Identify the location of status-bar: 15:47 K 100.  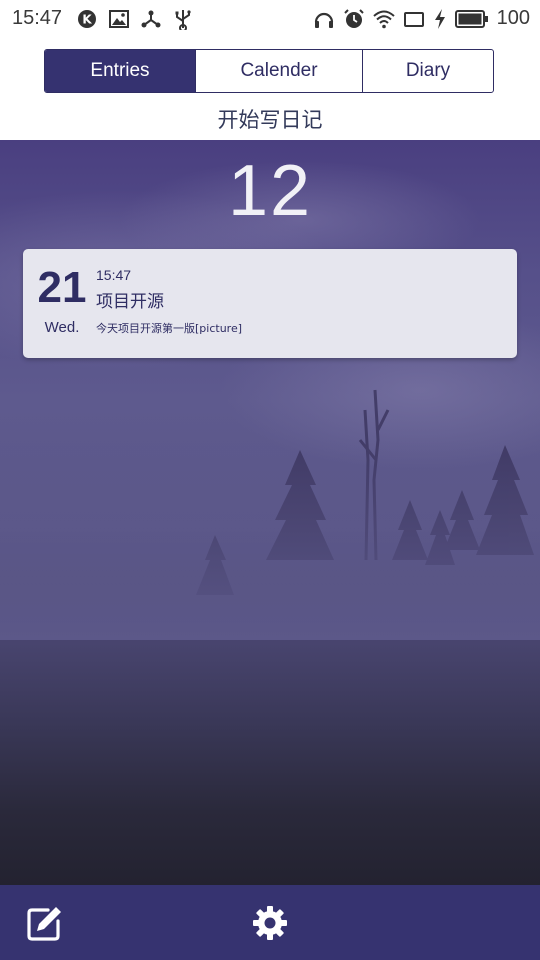
(270, 19).